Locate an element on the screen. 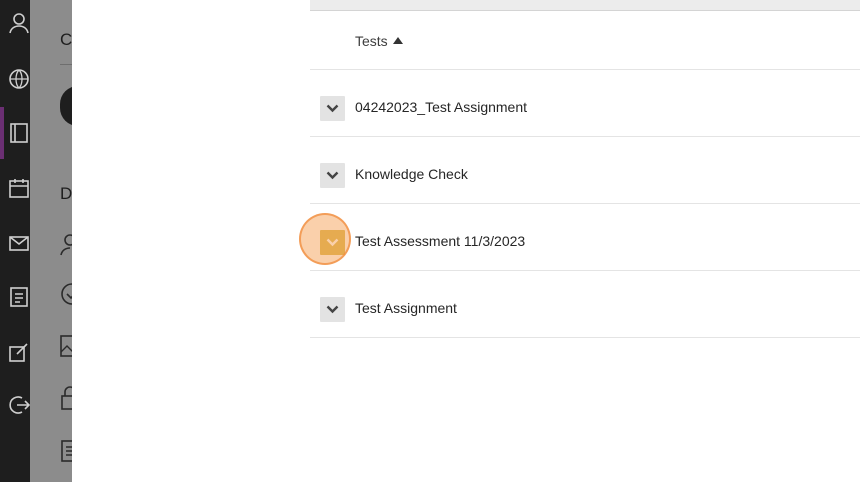 The image size is (860, 482). tests-column-header: Tests is located at coordinates (371, 41).